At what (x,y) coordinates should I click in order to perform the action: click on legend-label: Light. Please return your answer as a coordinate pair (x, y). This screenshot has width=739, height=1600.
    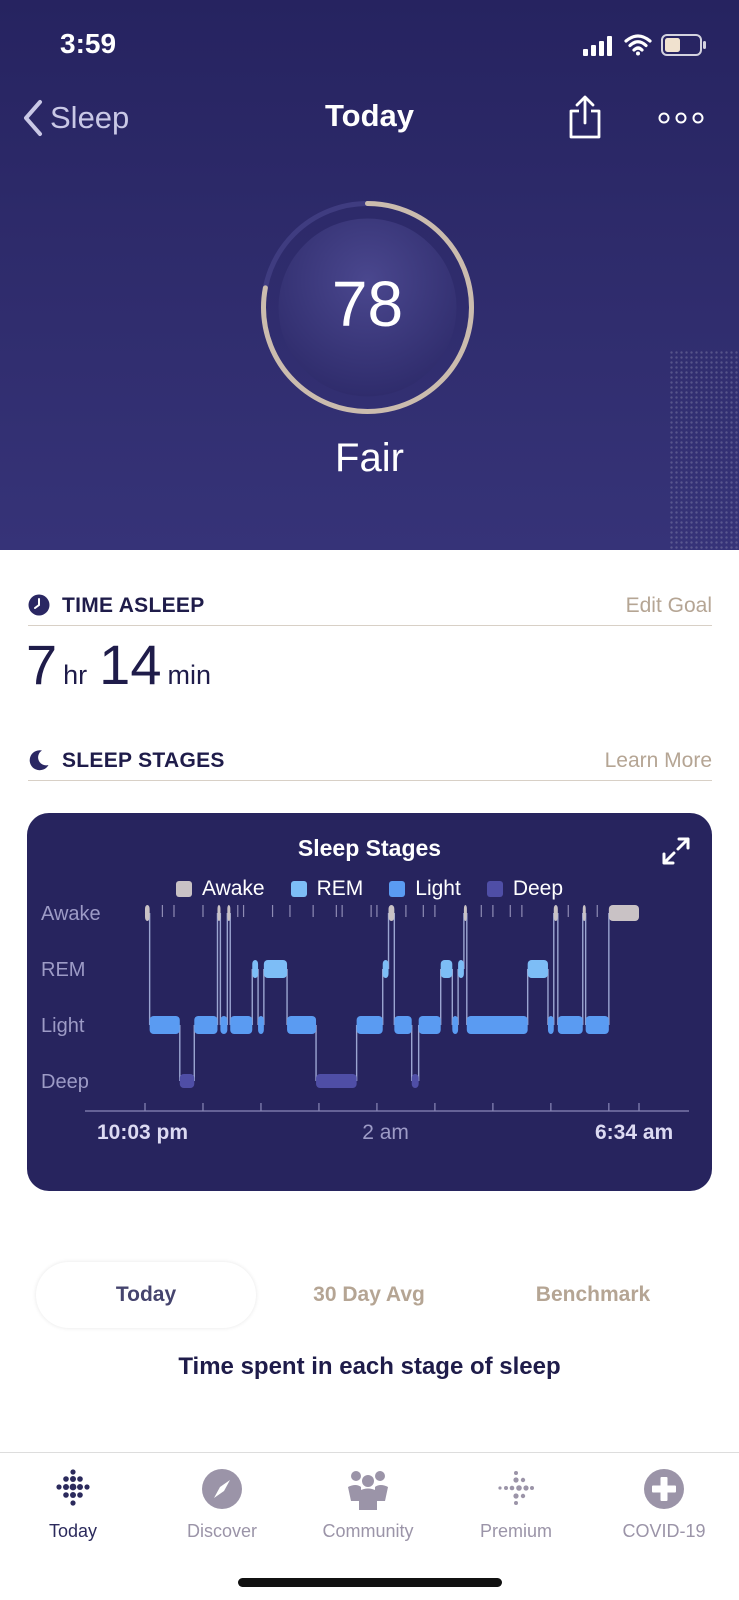
    Looking at the image, I should click on (438, 888).